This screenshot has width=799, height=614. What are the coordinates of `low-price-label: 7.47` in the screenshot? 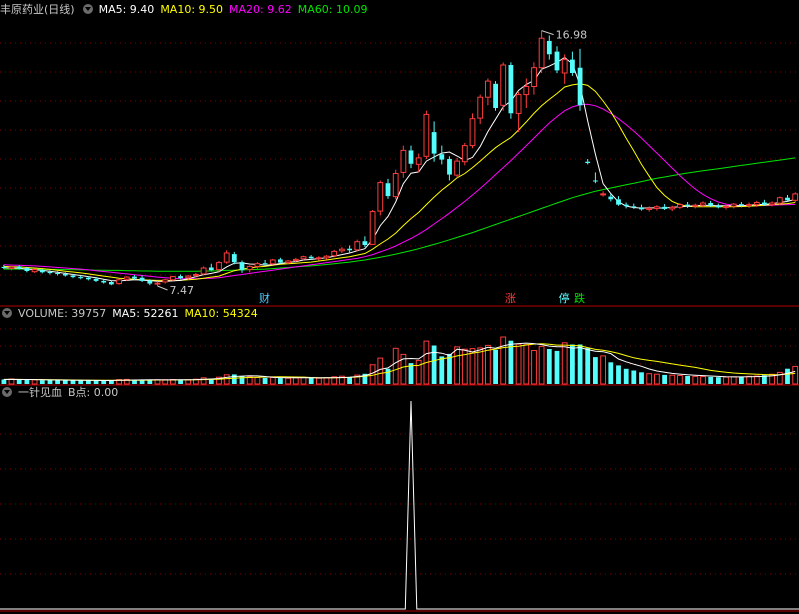 It's located at (181, 290).